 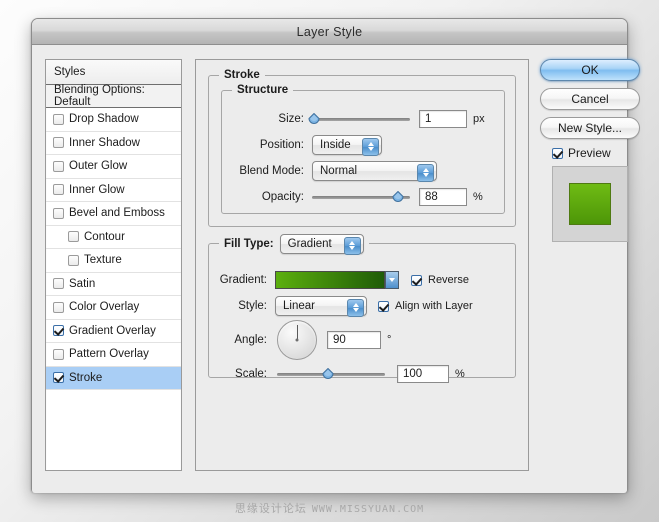 I want to click on gradient-dropdown-icon, so click(x=392, y=280).